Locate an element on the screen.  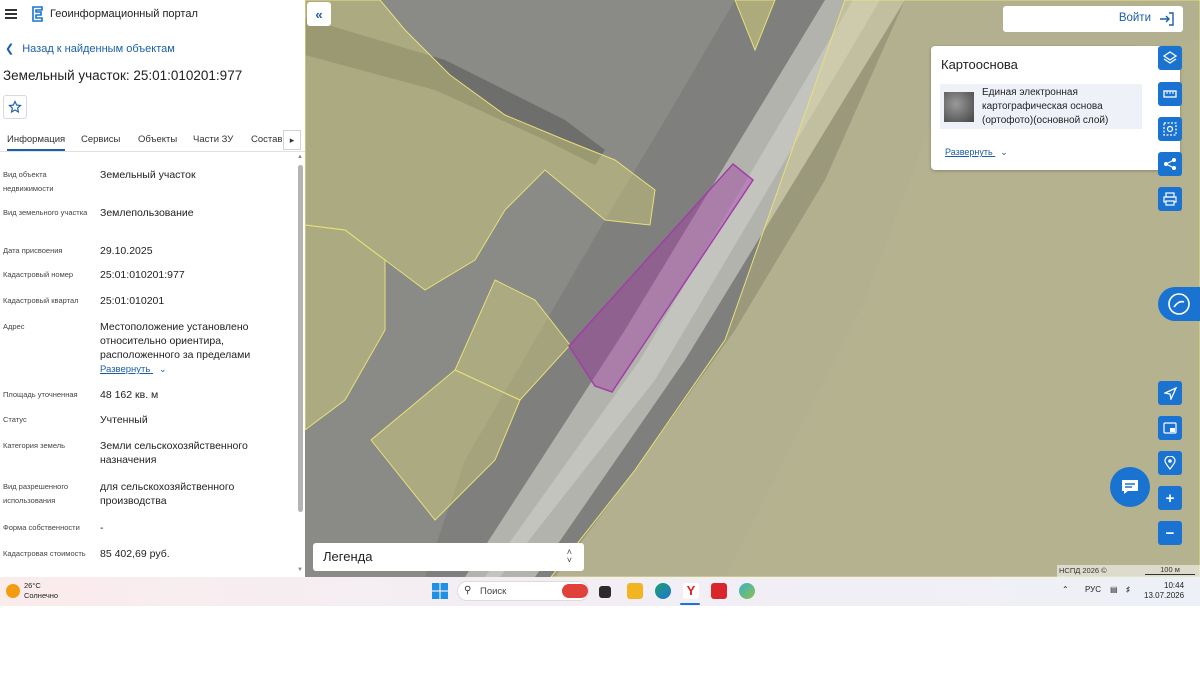
portal-title: Геоинформационный портал is located at coordinates (124, 14).